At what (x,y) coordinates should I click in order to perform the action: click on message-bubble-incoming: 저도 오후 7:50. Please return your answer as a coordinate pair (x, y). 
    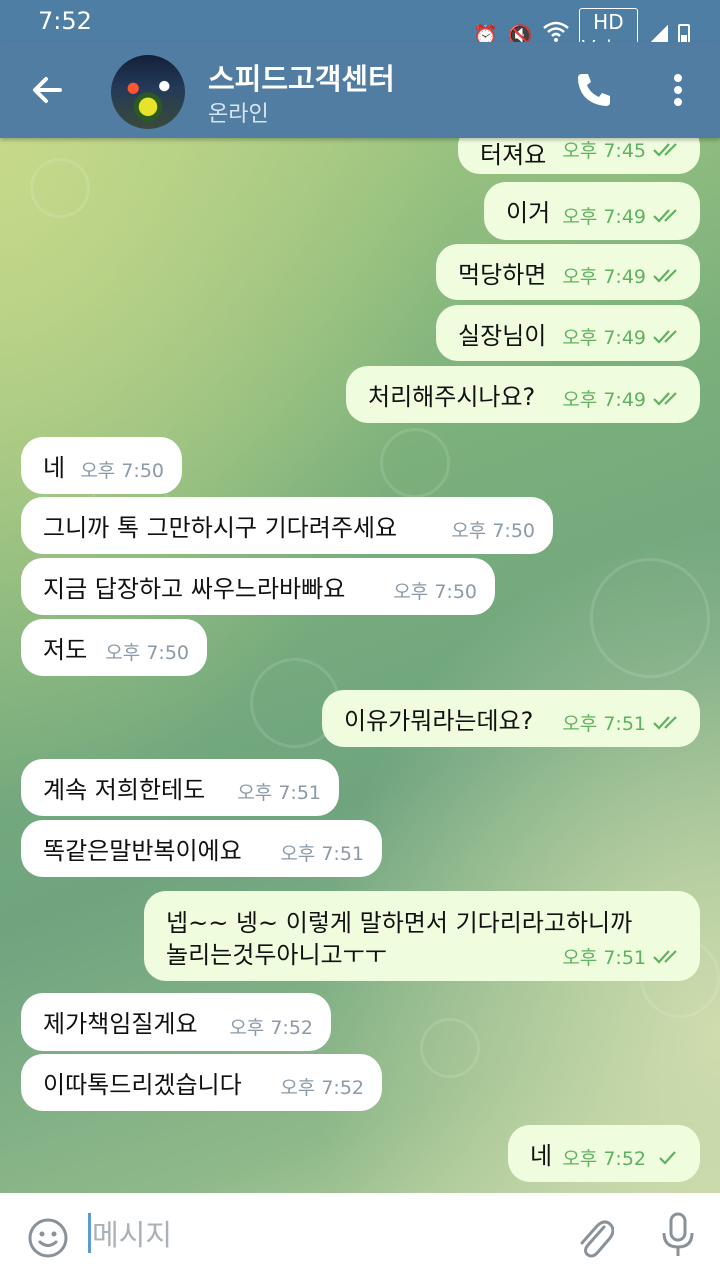
    Looking at the image, I should click on (114, 647).